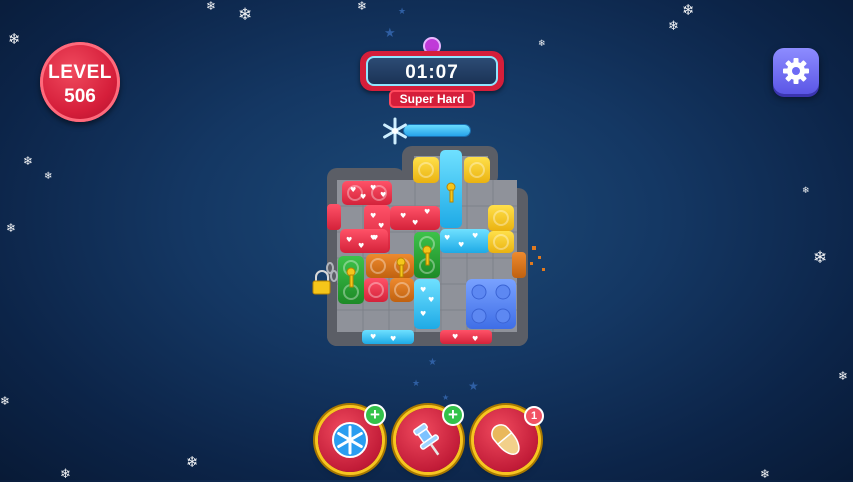 Image resolution: width=853 pixels, height=482 pixels. I want to click on snowflake-icon, so click(350, 440).